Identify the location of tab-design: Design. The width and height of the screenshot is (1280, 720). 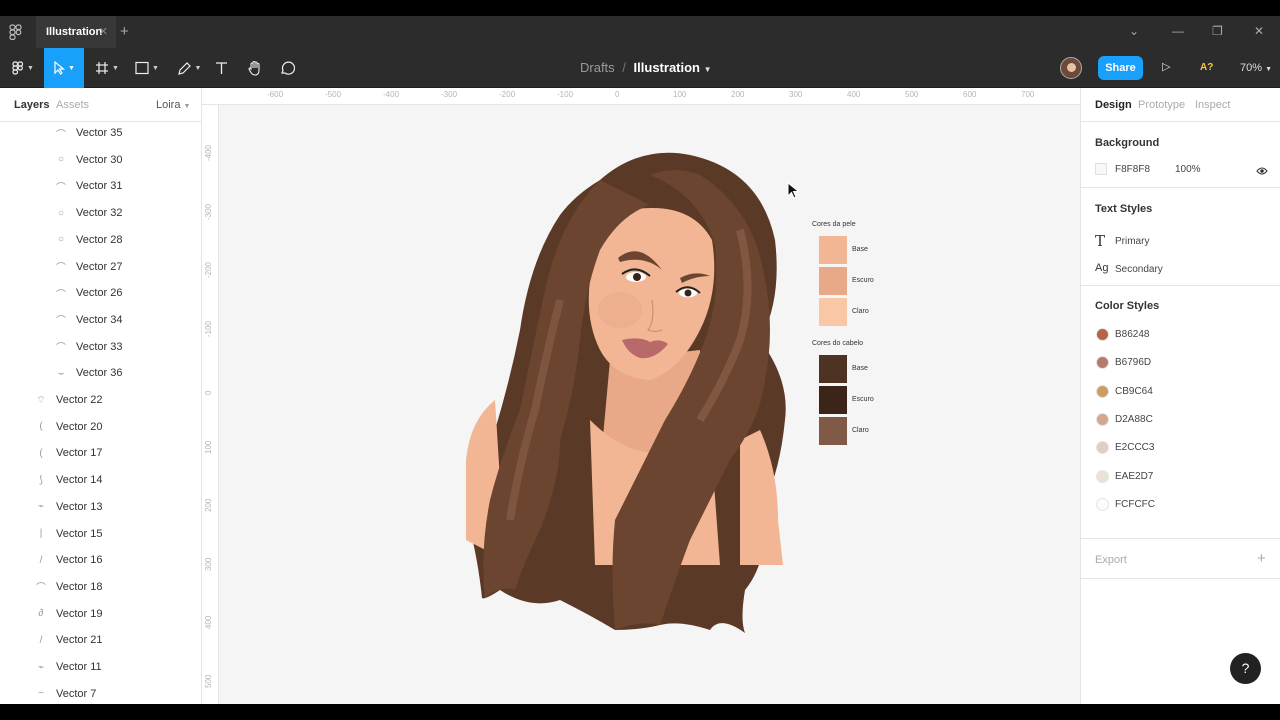
(1113, 105).